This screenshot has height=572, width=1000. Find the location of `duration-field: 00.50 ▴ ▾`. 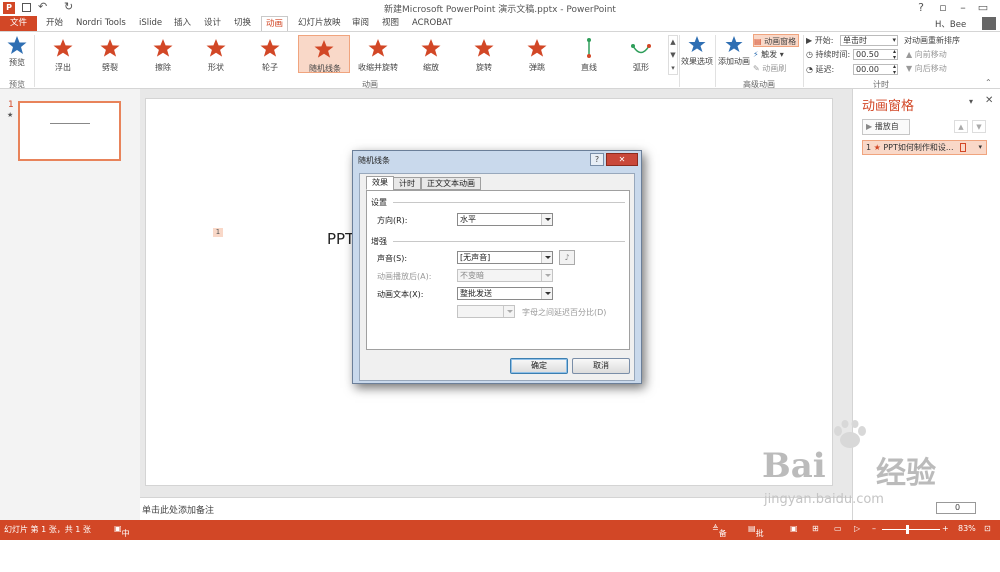

duration-field: 00.50 ▴ ▾ is located at coordinates (875, 55).